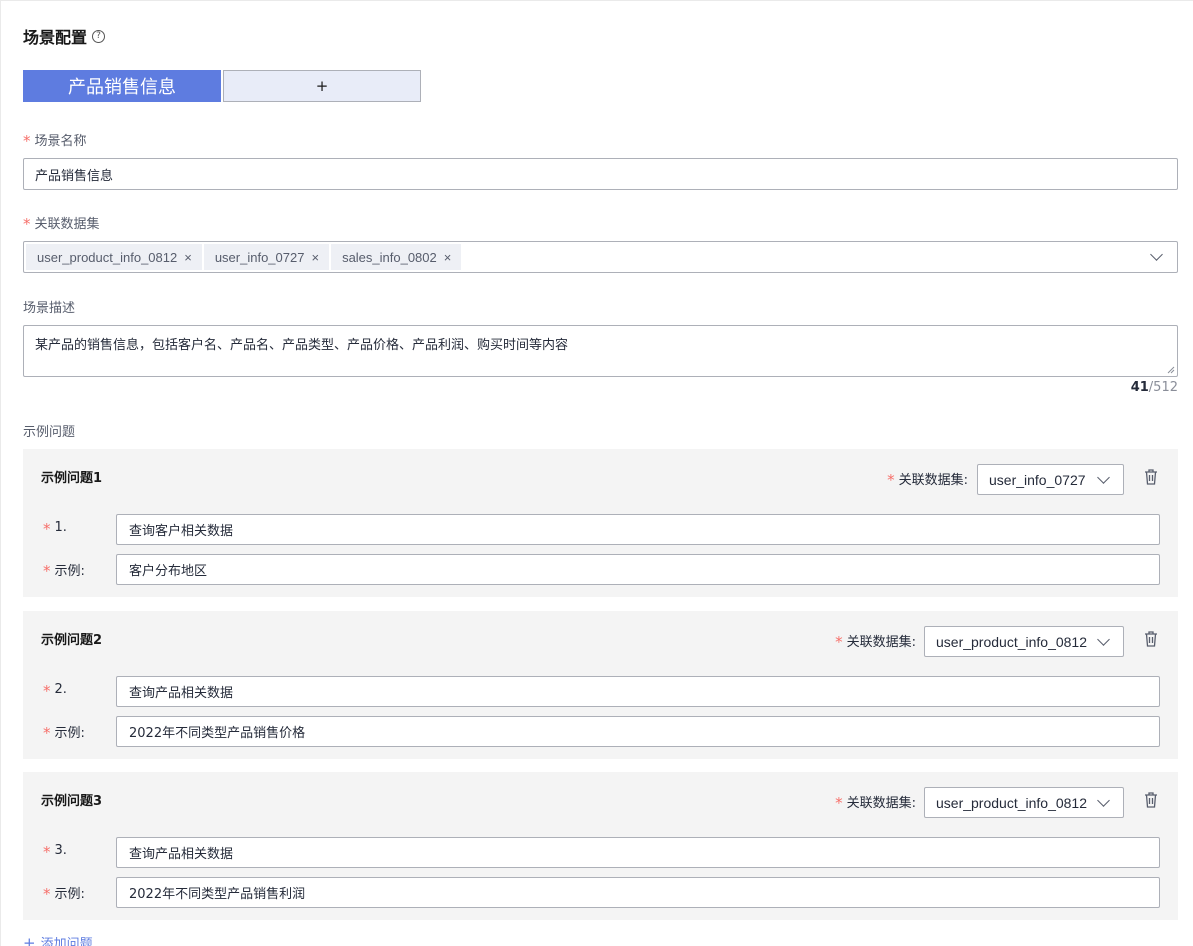  I want to click on char-count: 41, so click(1139, 387).